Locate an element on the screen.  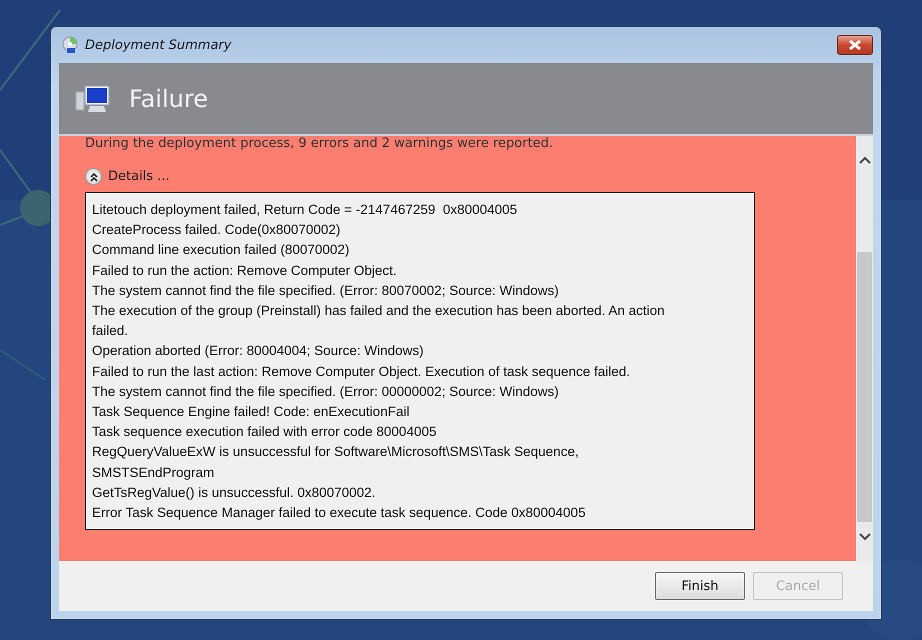
close-icon is located at coordinates (855, 45).